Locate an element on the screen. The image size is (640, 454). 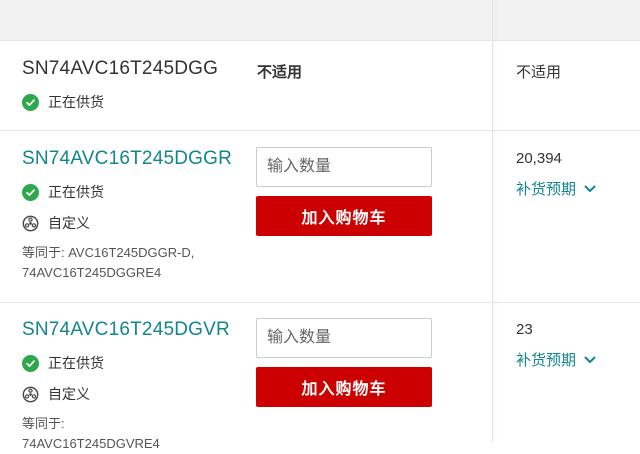
equivalent-parts: 等同于: 74AVC16T245DGVRE4 is located at coordinates (91, 434).